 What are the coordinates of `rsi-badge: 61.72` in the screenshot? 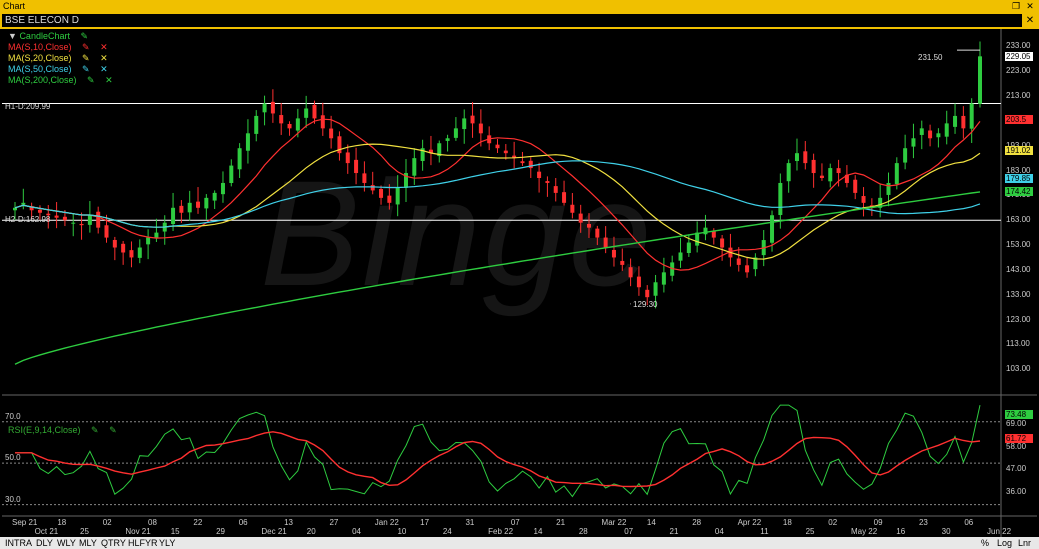 It's located at (1019, 439).